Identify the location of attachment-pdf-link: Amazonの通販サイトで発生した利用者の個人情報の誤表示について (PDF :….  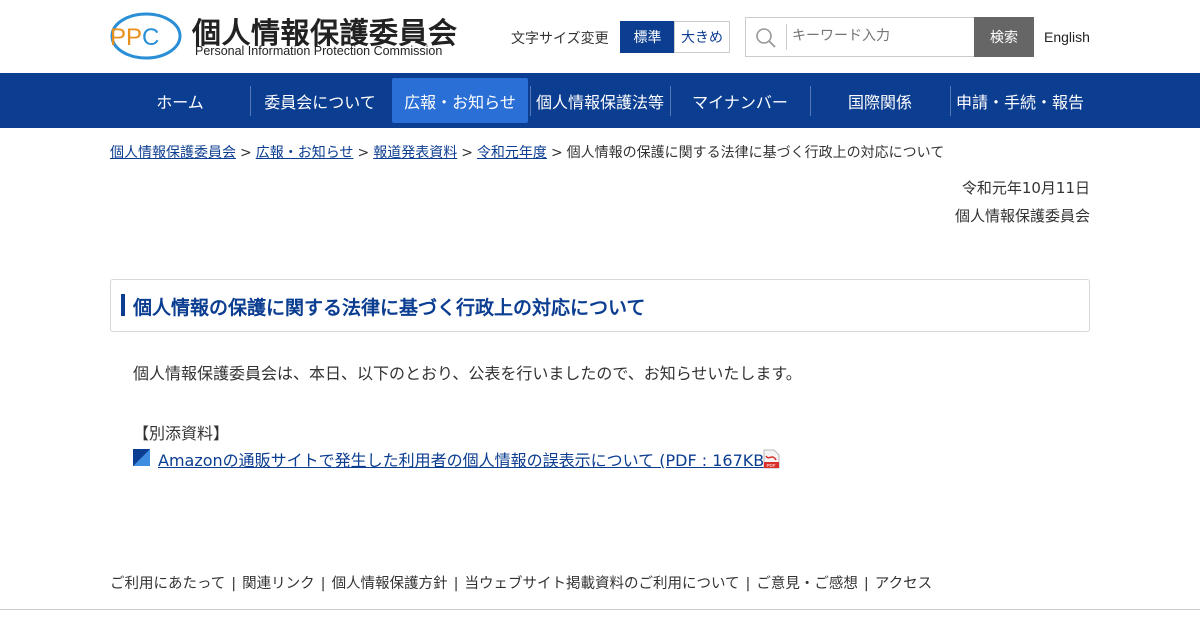
(464, 459).